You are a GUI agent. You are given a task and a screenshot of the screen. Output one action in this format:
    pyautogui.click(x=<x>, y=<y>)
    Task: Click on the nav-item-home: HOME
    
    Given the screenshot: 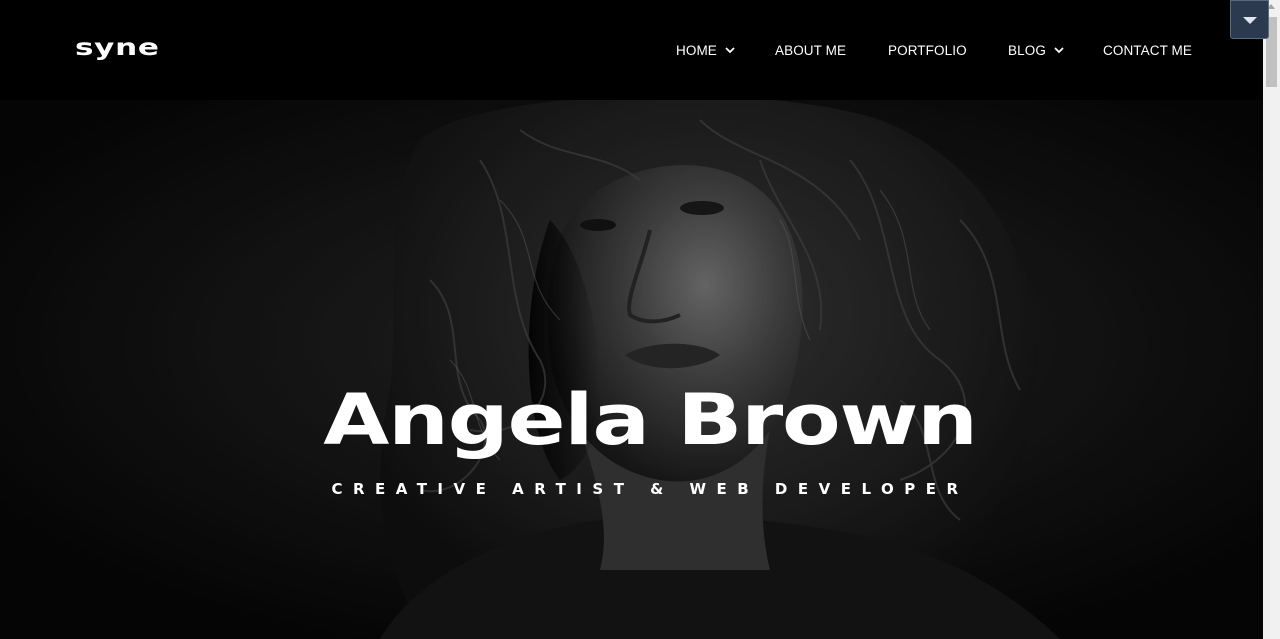 What is the action you would take?
    pyautogui.click(x=706, y=50)
    